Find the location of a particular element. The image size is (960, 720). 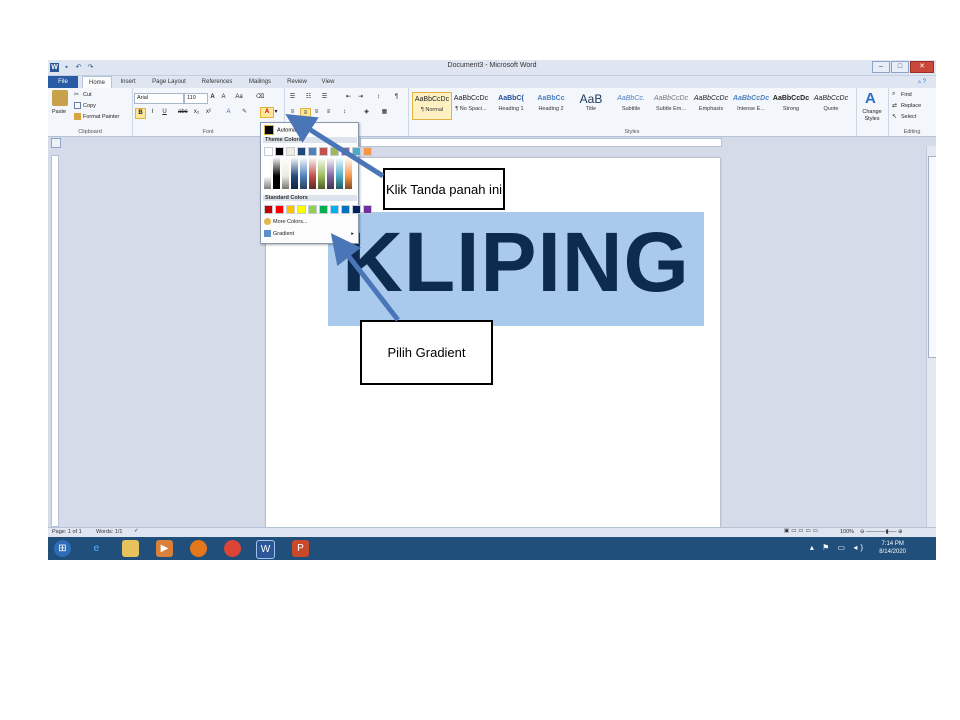

tab-view: View is located at coordinates (328, 82).